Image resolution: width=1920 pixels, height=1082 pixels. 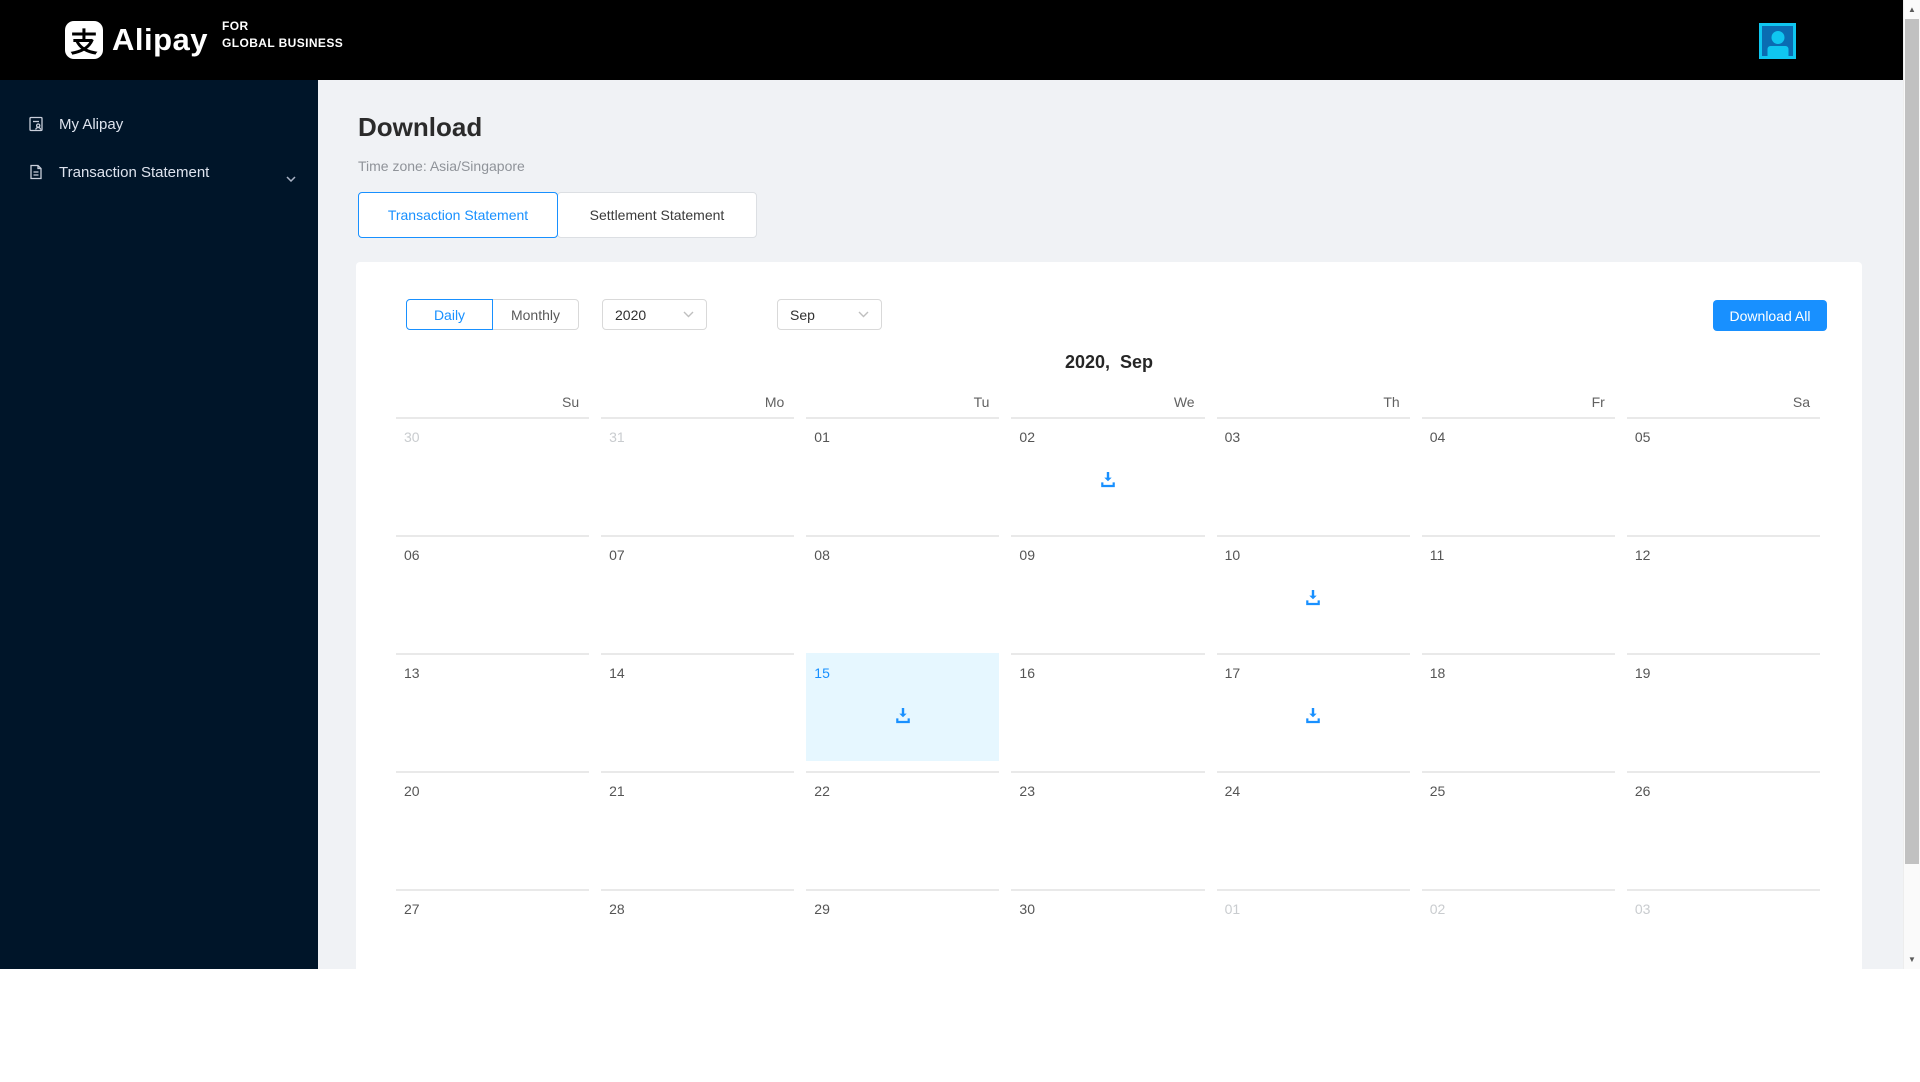 I want to click on calendar-cell-17: 17, so click(x=1313, y=707).